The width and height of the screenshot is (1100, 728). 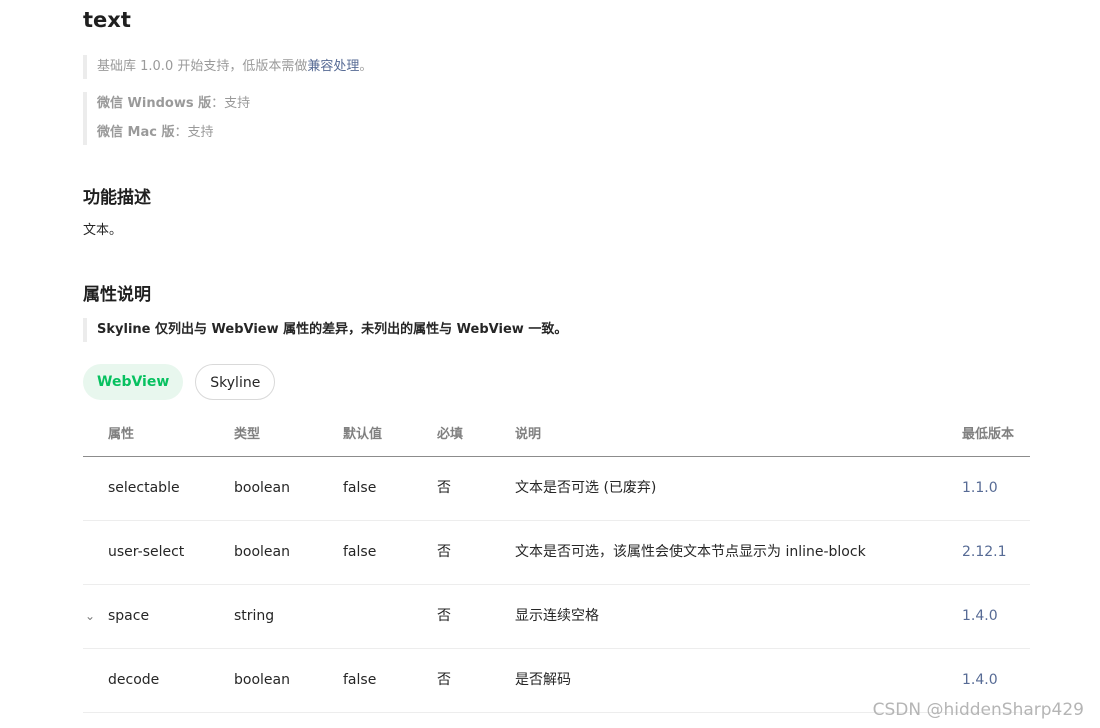 What do you see at coordinates (136, 132) in the screenshot?
I see `platform-name: 微信 Mac 版` at bounding box center [136, 132].